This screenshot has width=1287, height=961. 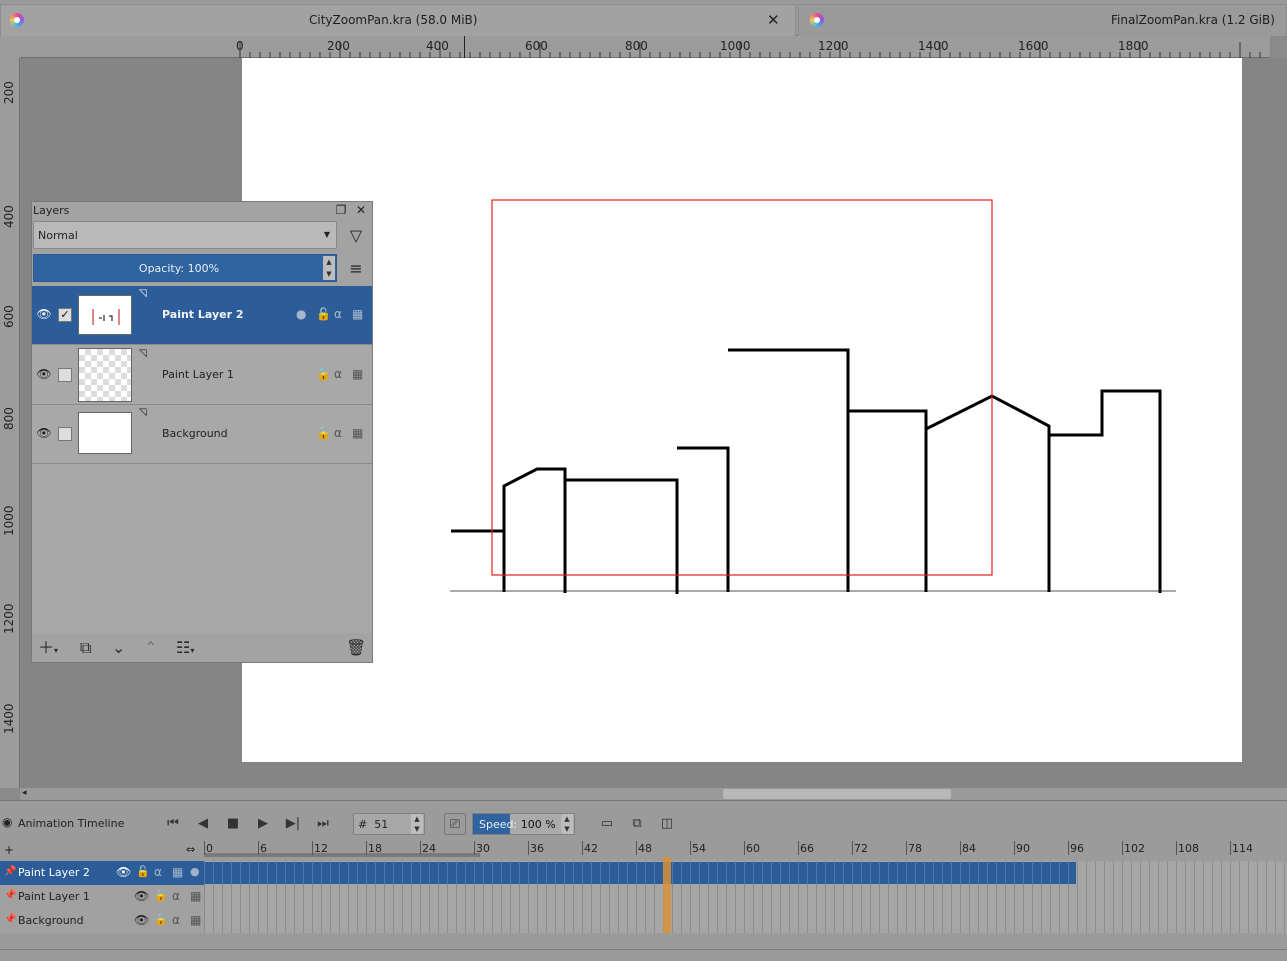 I want to click on auto-key-icon: ◫, so click(x=667, y=824).